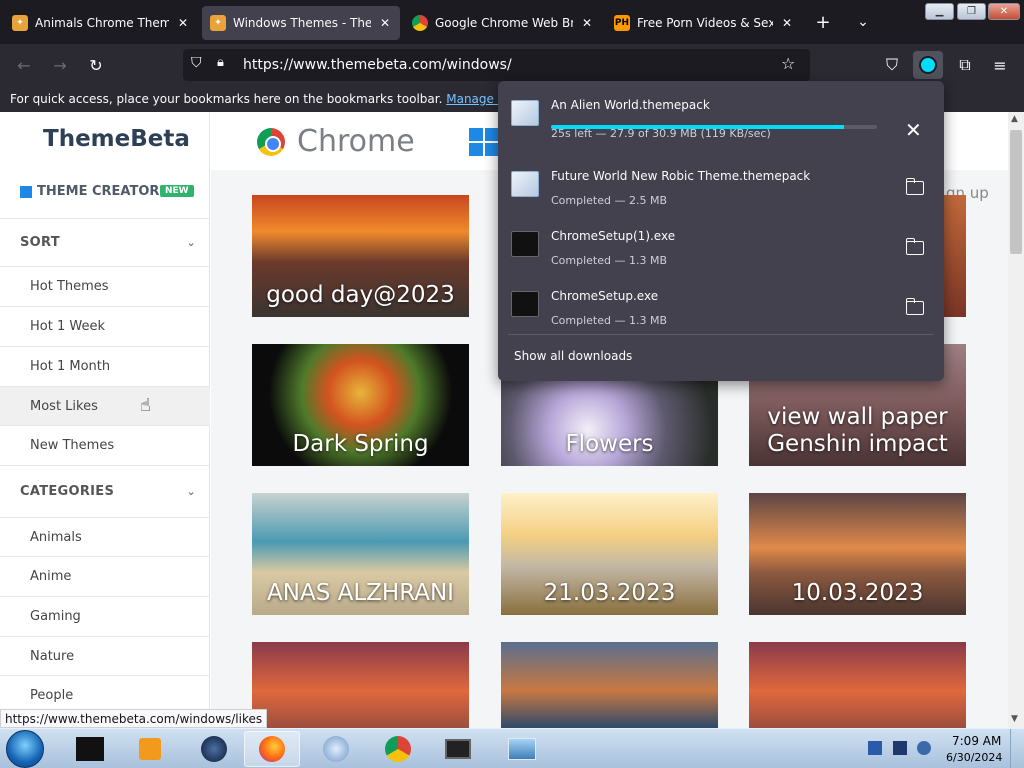 This screenshot has height=768, width=1024. I want to click on scrollbar-thumb, so click(1016, 192).